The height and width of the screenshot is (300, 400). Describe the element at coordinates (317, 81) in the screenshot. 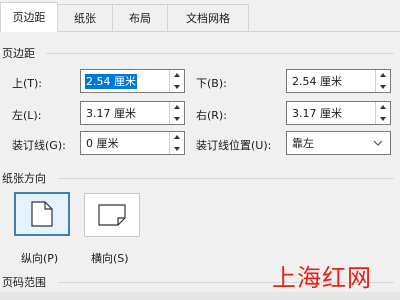

I see `bottom-margin-value: 2.54 厘米` at that location.